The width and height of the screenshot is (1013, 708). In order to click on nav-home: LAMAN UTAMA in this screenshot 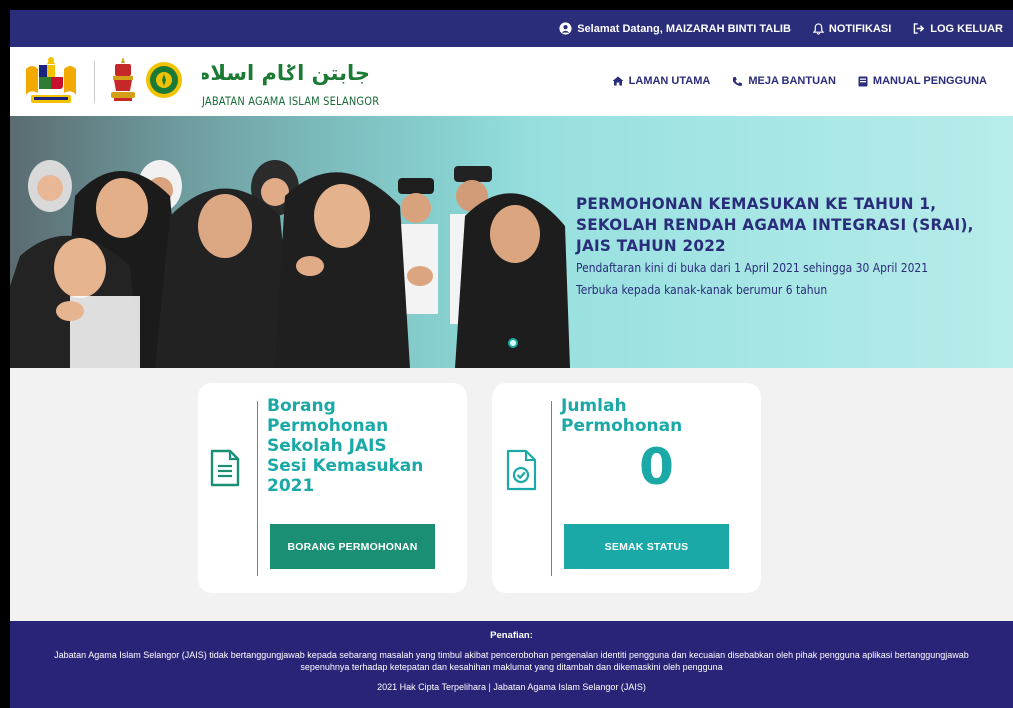, I will do `click(661, 81)`.